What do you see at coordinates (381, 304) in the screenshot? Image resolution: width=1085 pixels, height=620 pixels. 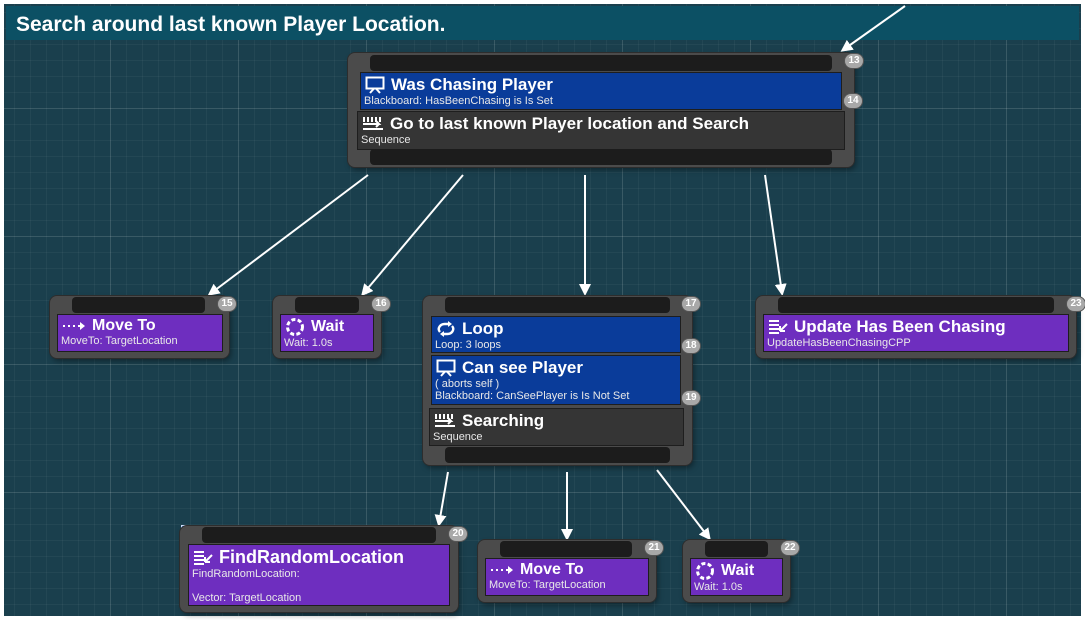 I see `node-index-badge: 16` at bounding box center [381, 304].